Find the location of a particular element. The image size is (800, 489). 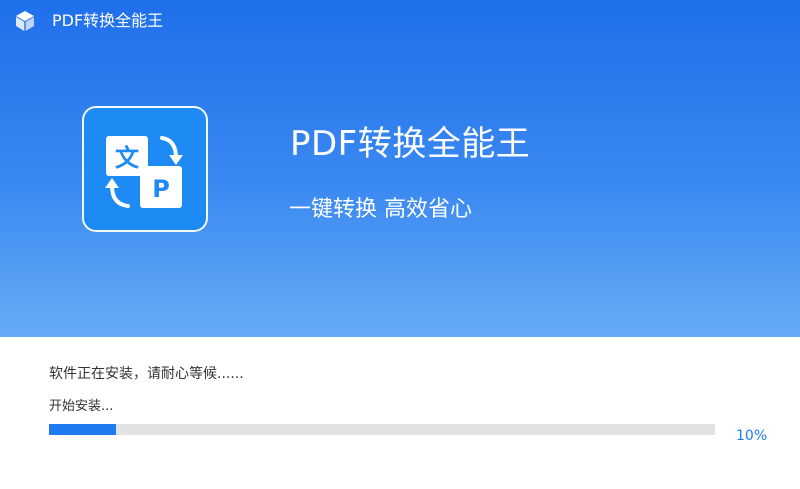

window-title: PDF转换全能王 is located at coordinates (108, 20).